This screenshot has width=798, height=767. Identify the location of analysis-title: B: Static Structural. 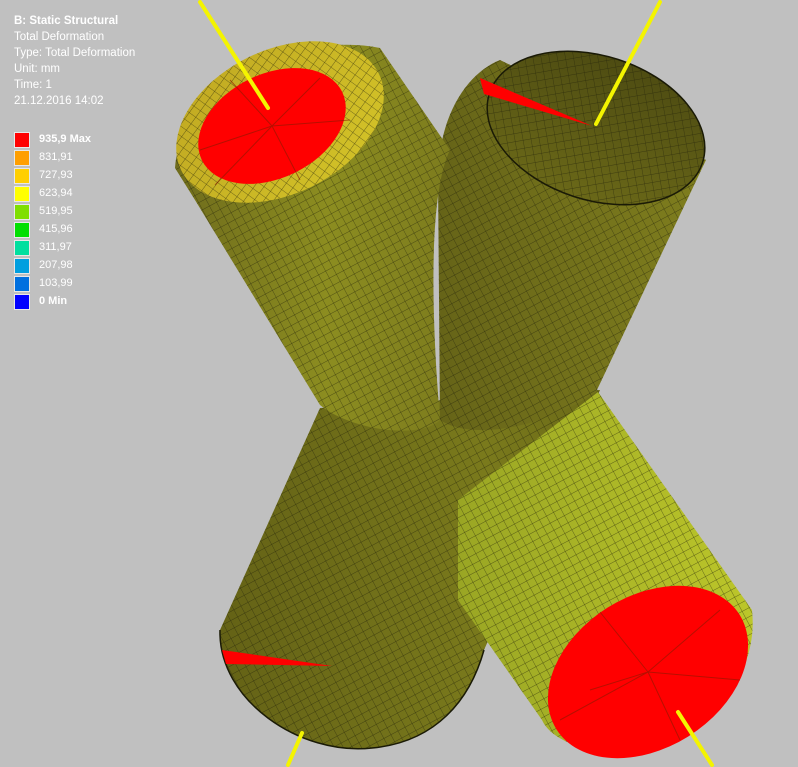
(66, 21).